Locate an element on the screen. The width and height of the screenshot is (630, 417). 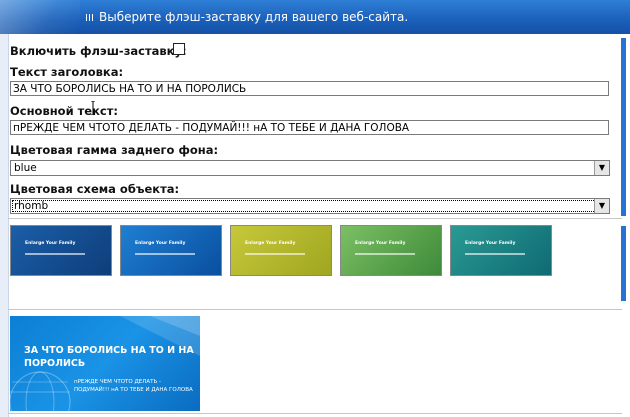
title-label: Текст заголовка: is located at coordinates (67, 72).